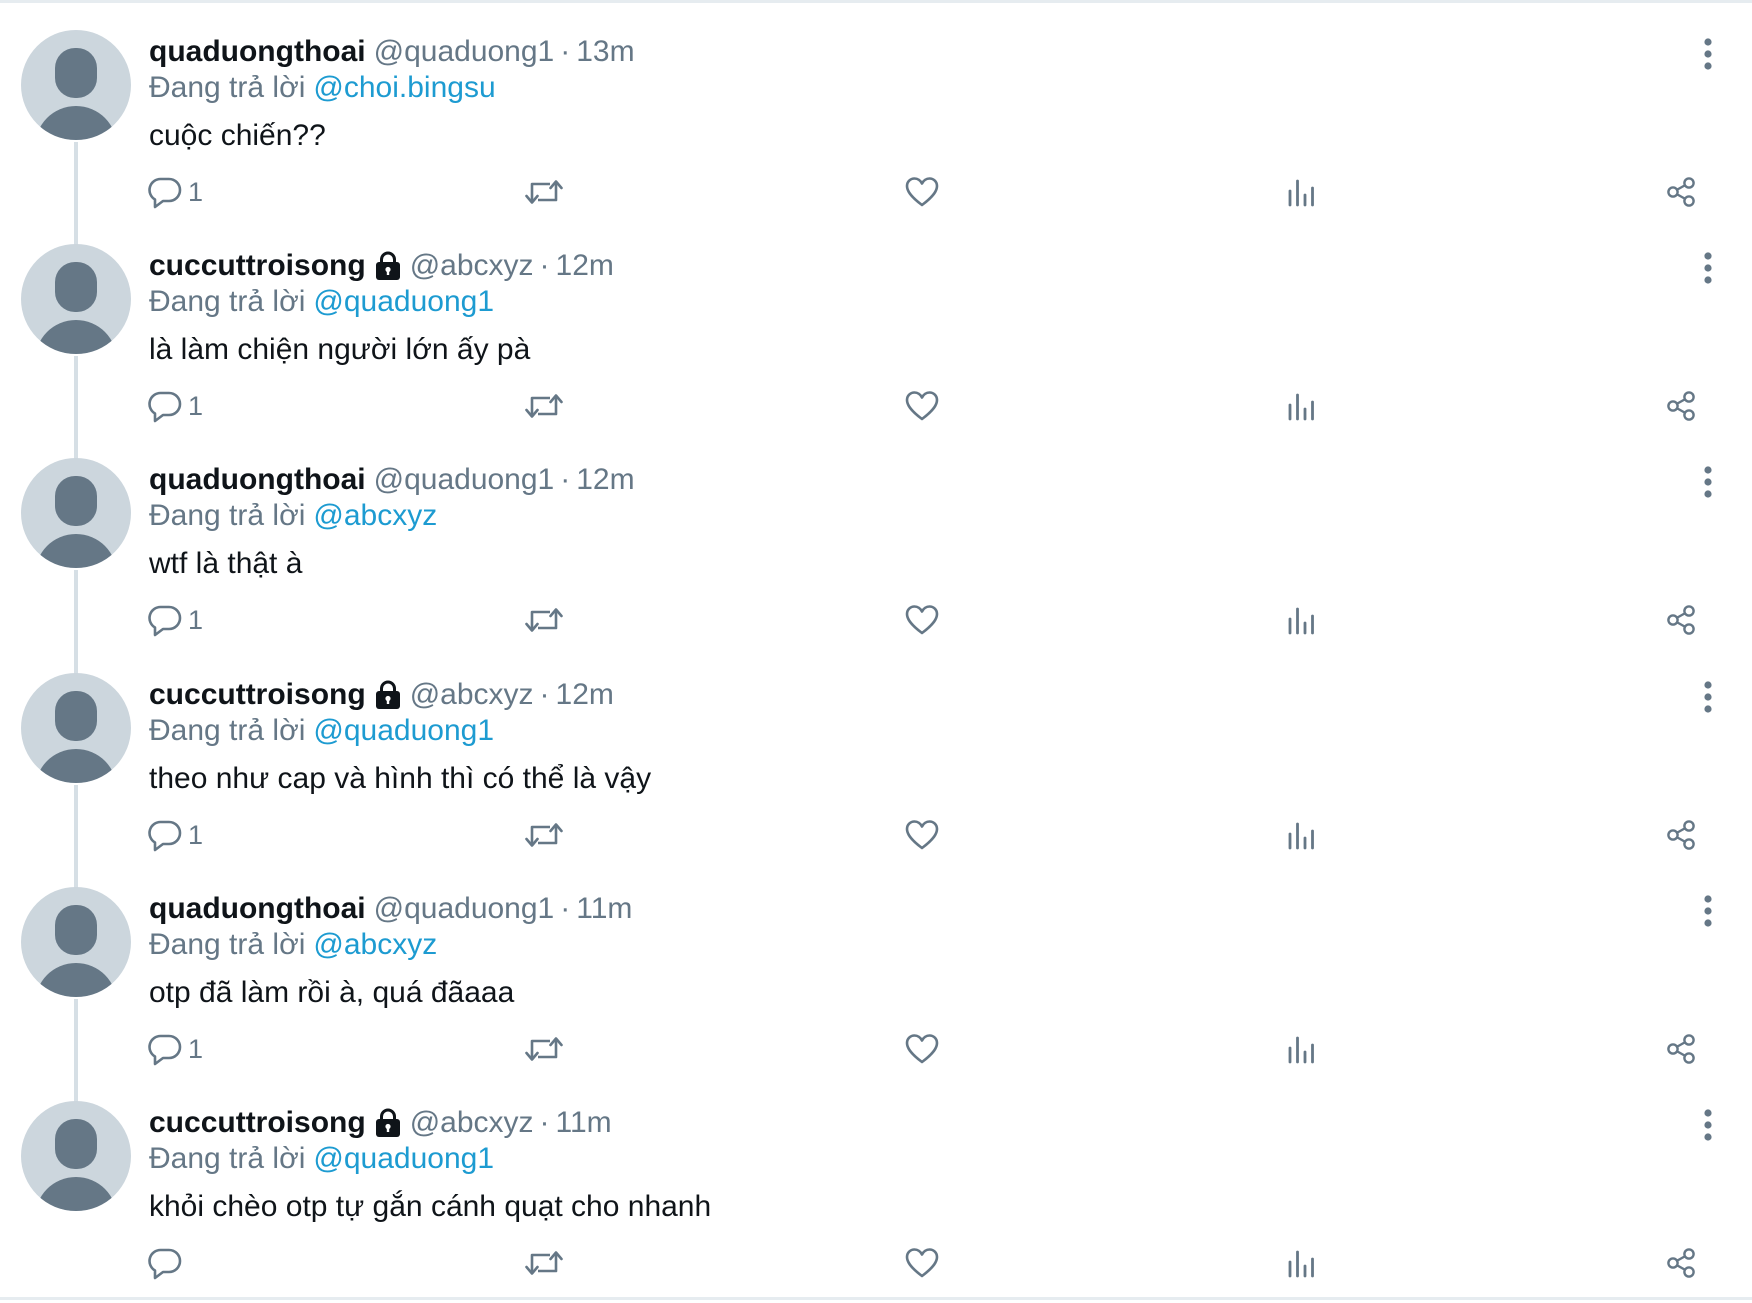  What do you see at coordinates (876, 620) in the screenshot?
I see `action-bar: 1` at bounding box center [876, 620].